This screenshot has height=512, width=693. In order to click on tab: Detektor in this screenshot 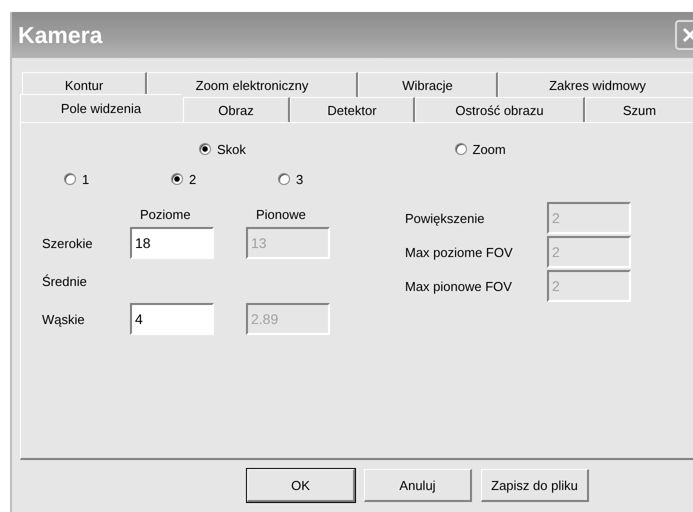, I will do `click(352, 109)`.